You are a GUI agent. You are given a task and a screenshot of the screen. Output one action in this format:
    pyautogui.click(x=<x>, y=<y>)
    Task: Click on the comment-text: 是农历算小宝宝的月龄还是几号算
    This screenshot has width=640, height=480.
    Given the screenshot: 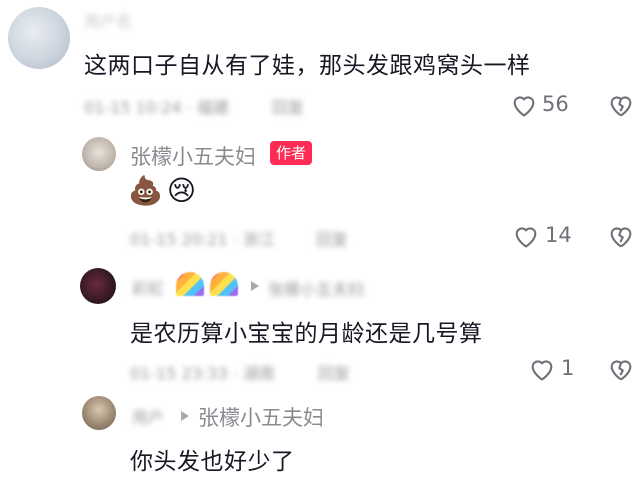 What is the action you would take?
    pyautogui.click(x=306, y=334)
    